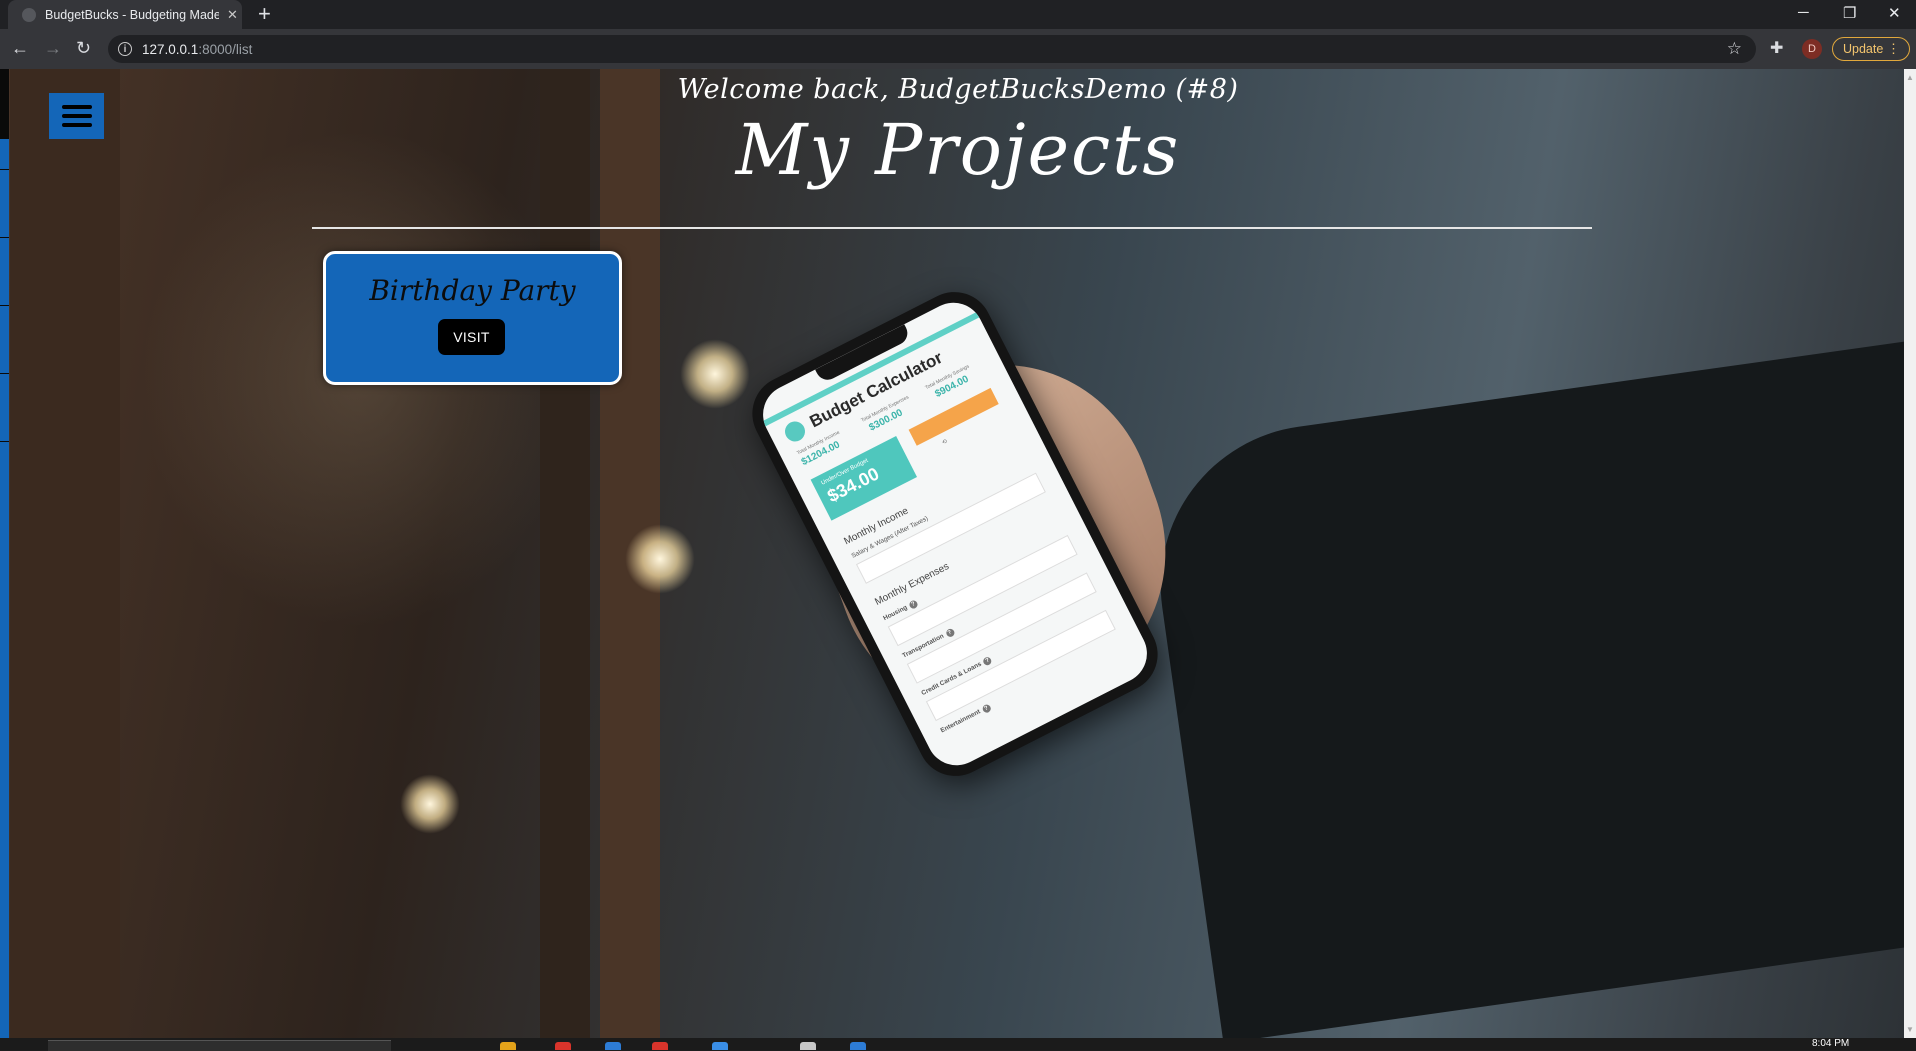 The width and height of the screenshot is (1916, 1051). I want to click on address-bar: i 127.0.0.1:8000/list ☆, so click(932, 49).